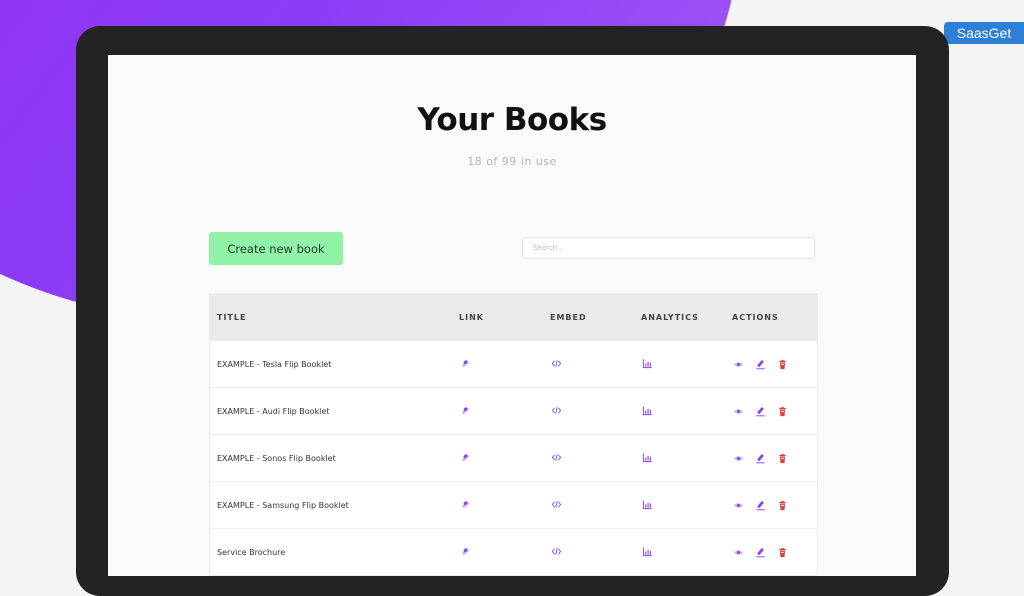 This screenshot has width=1024, height=596. What do you see at coordinates (331, 411) in the screenshot?
I see `book-title: EXAMPLE - Audi Flip Booklet` at bounding box center [331, 411].